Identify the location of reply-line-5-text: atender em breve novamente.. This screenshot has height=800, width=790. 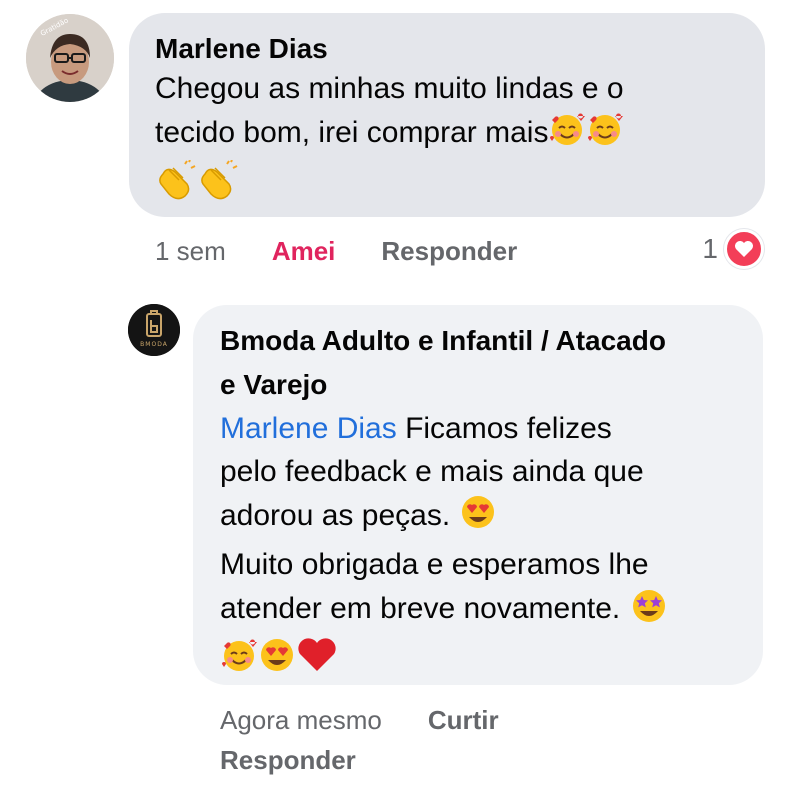
(424, 608).